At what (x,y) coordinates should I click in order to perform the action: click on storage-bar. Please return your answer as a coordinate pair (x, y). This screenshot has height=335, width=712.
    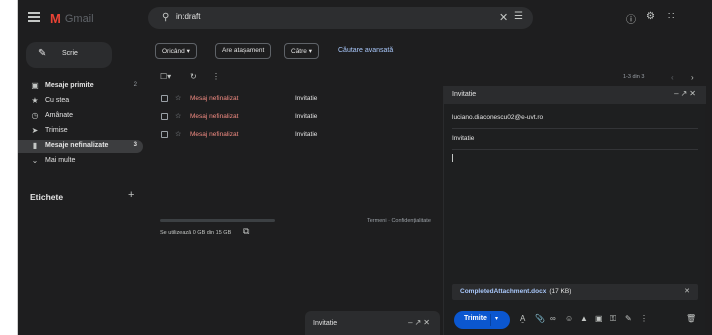
    Looking at the image, I should click on (217, 220).